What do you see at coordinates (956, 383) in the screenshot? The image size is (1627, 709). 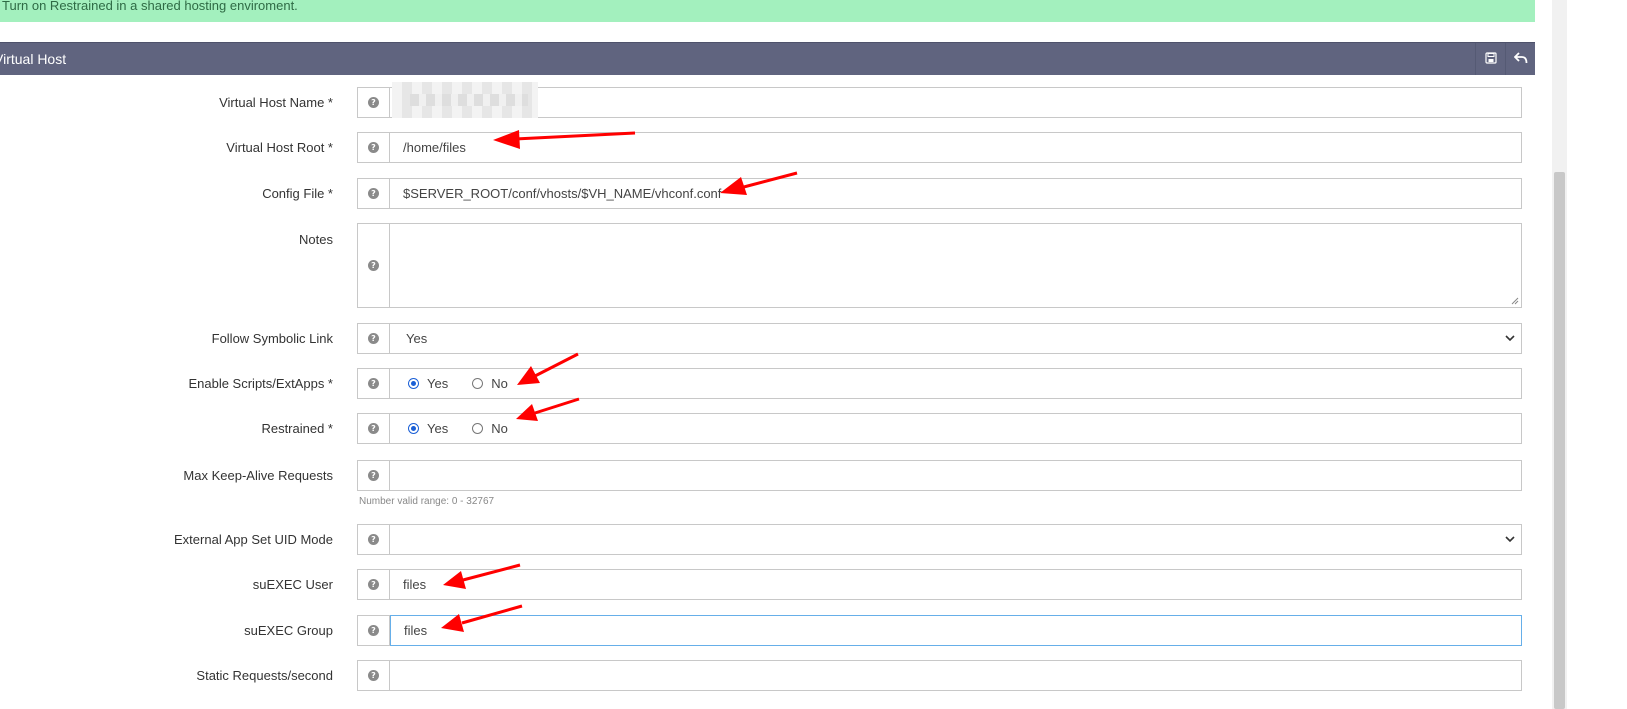 I see `enable-scripts-radio-group: Yes No` at bounding box center [956, 383].